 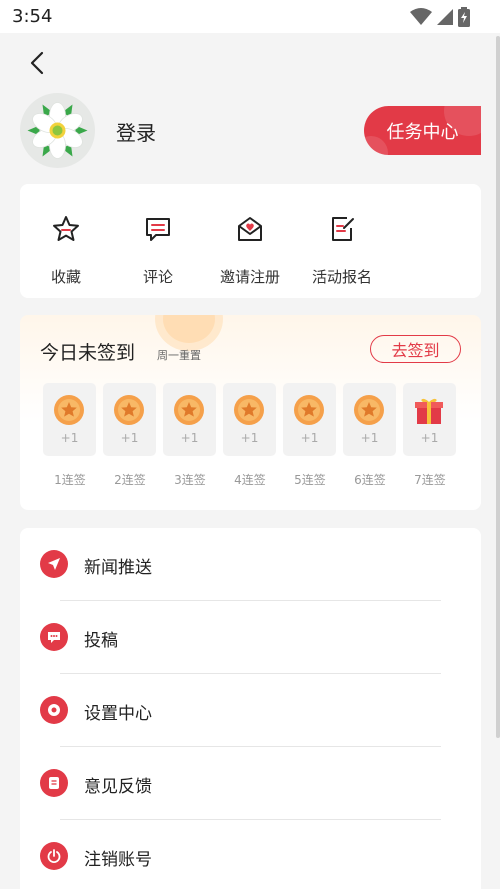 I want to click on task-center-button: 任务中心, so click(x=422, y=130).